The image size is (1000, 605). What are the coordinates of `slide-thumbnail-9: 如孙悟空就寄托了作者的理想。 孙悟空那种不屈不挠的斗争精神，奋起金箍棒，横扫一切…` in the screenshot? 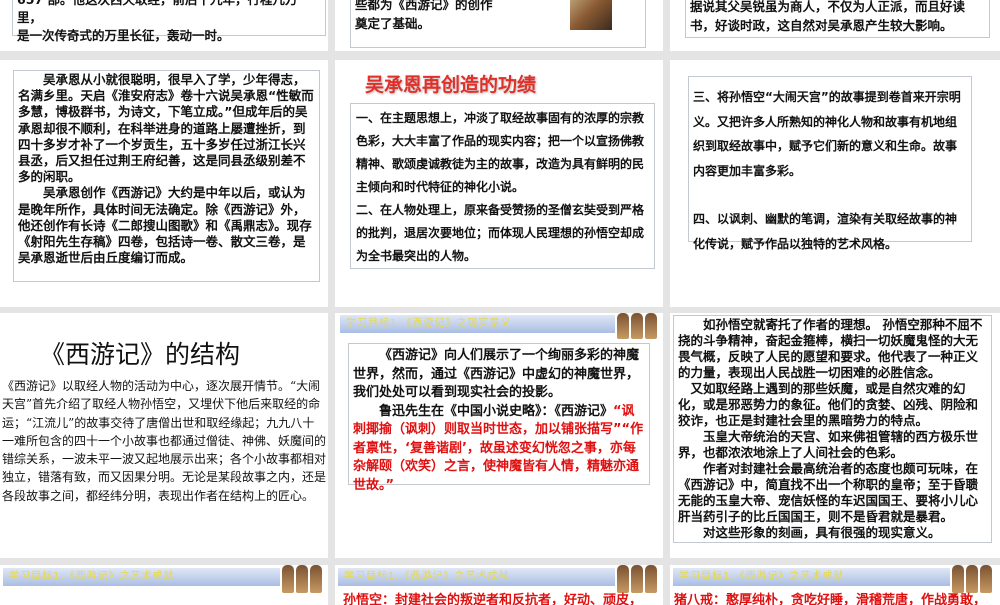 It's located at (835, 435).